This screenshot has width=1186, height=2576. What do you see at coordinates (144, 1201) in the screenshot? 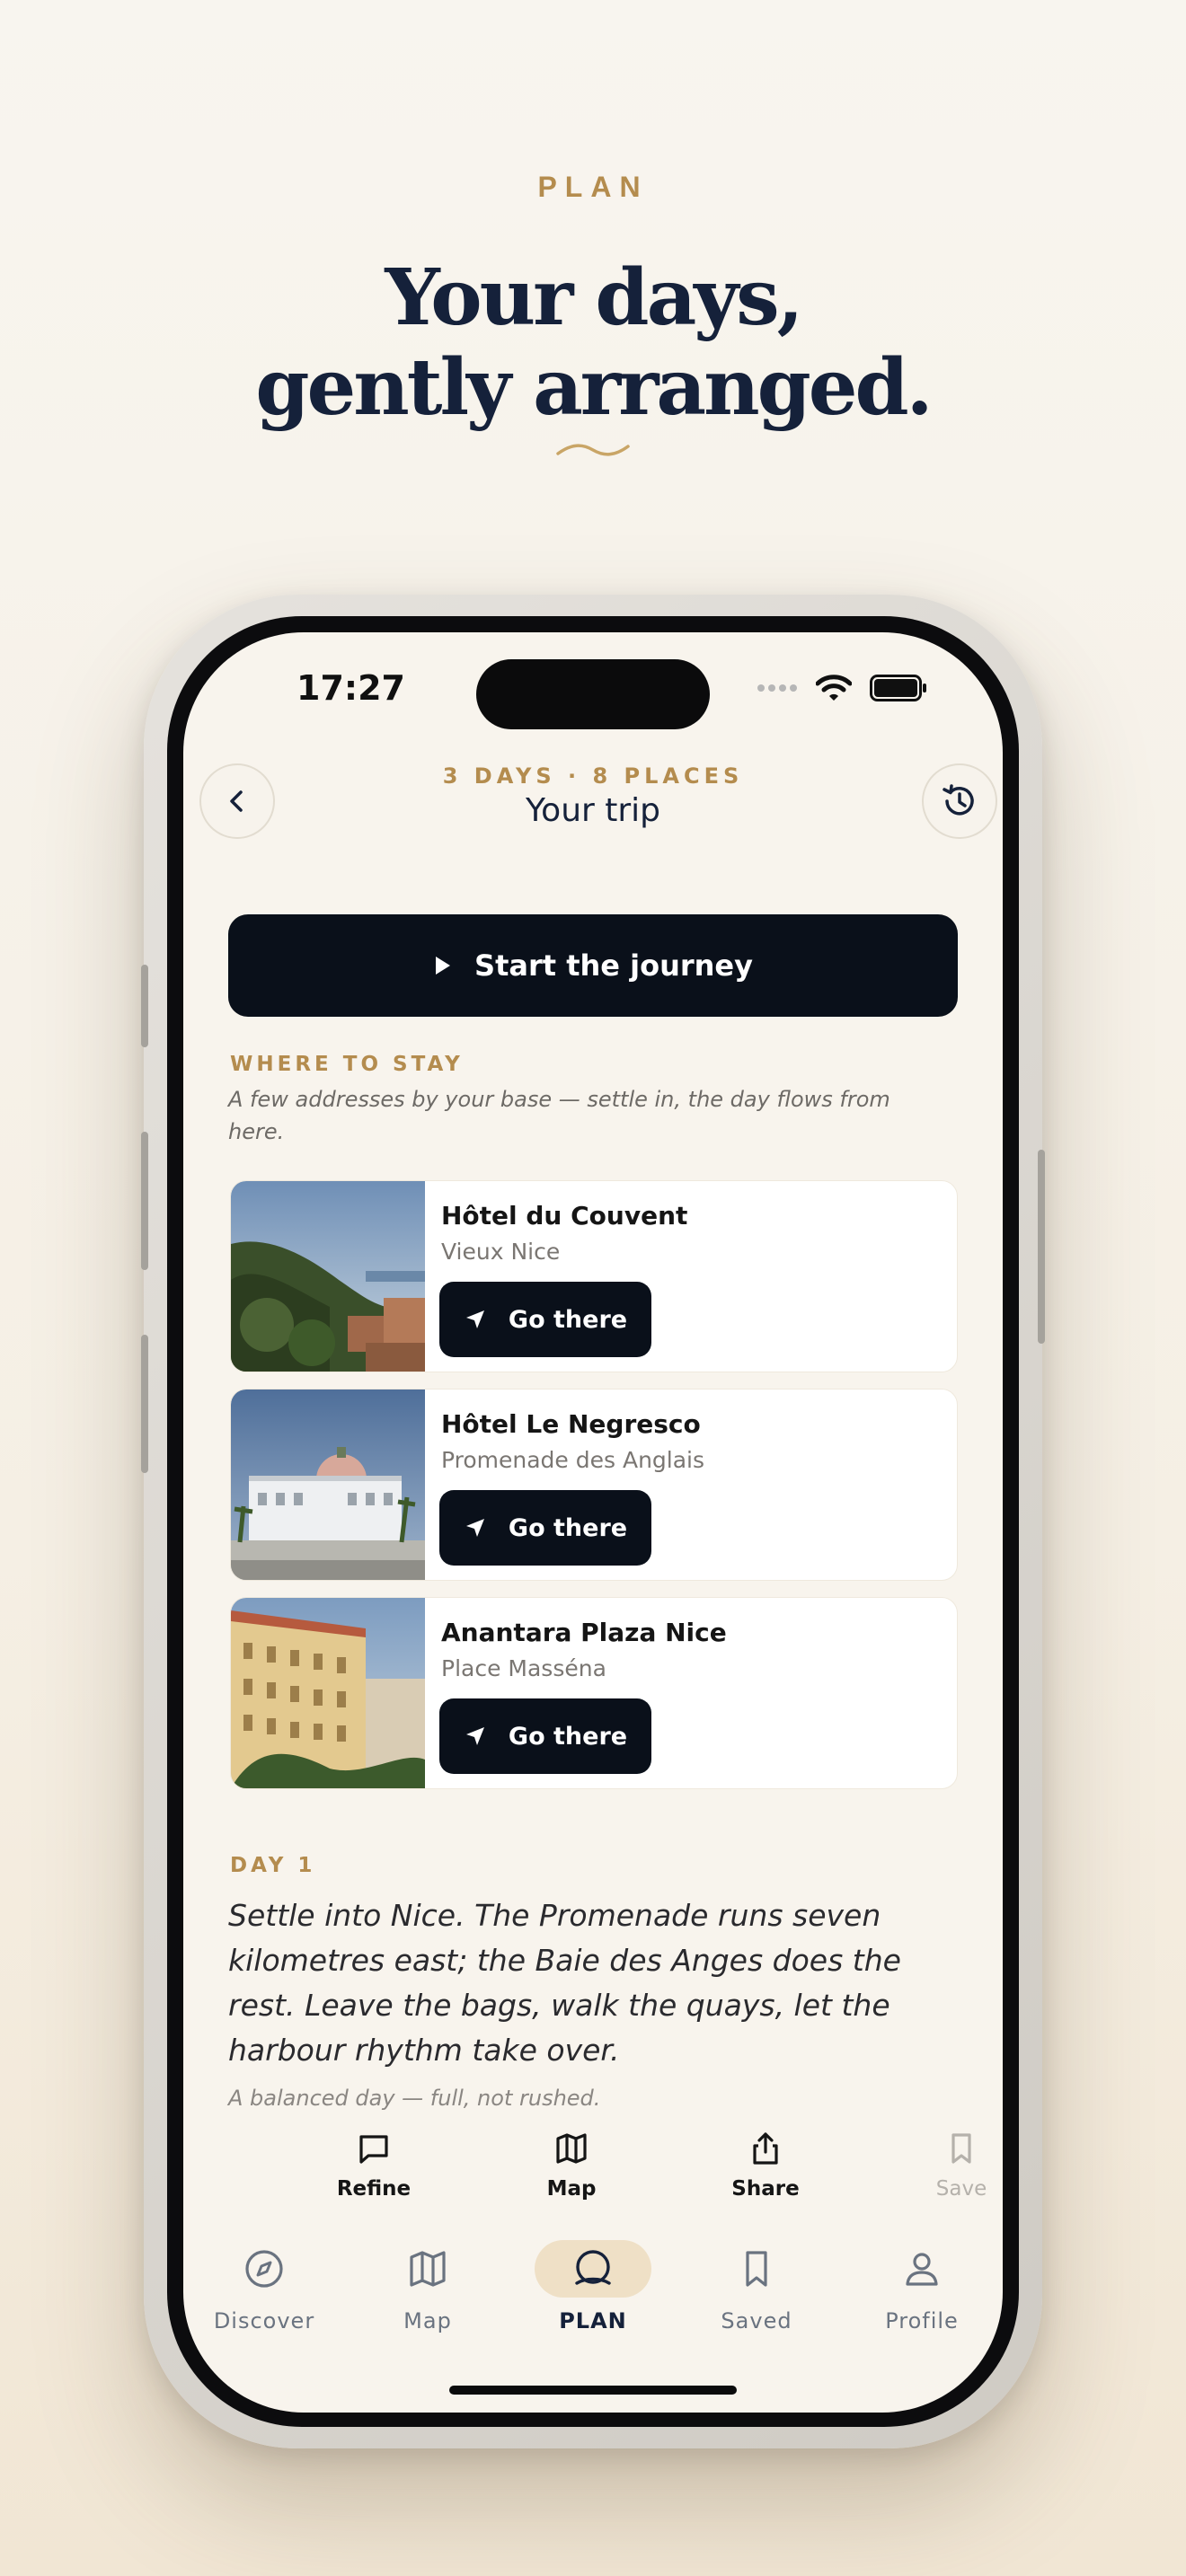
I see `phone-volume-up` at bounding box center [144, 1201].